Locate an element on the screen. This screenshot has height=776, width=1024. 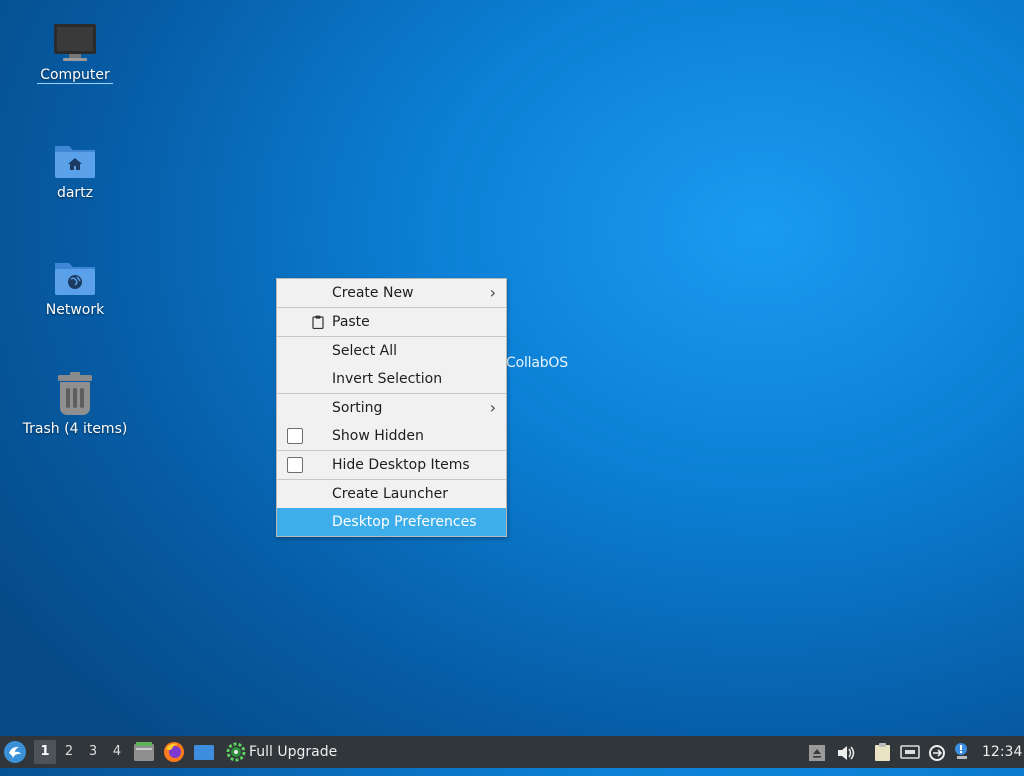
menu-item-show-hidden: Show Hidden is located at coordinates (391, 436).